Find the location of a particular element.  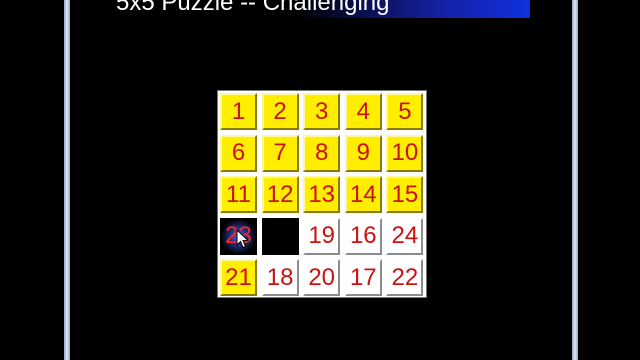

puzzle-tile: 3 is located at coordinates (322, 111).